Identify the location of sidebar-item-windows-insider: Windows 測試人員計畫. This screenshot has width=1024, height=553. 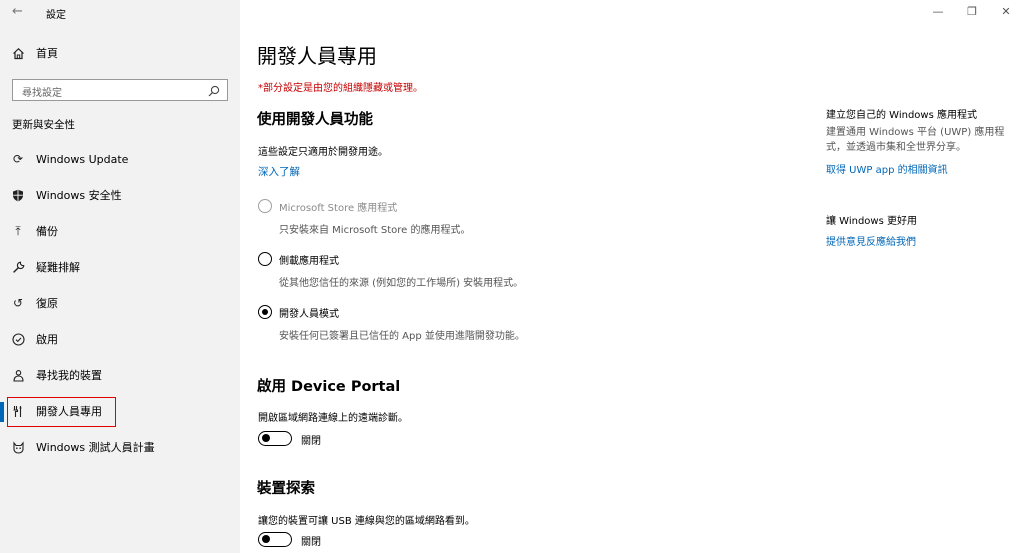
(120, 447).